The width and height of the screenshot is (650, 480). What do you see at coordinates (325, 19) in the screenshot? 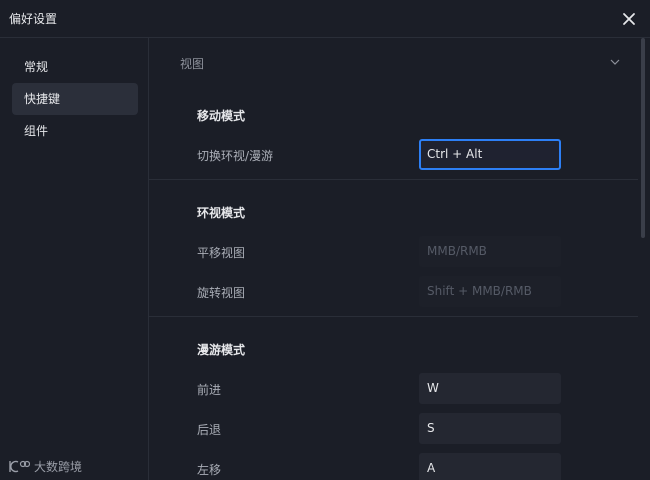
I see `dialog-titlebar: 偏好设置` at bounding box center [325, 19].